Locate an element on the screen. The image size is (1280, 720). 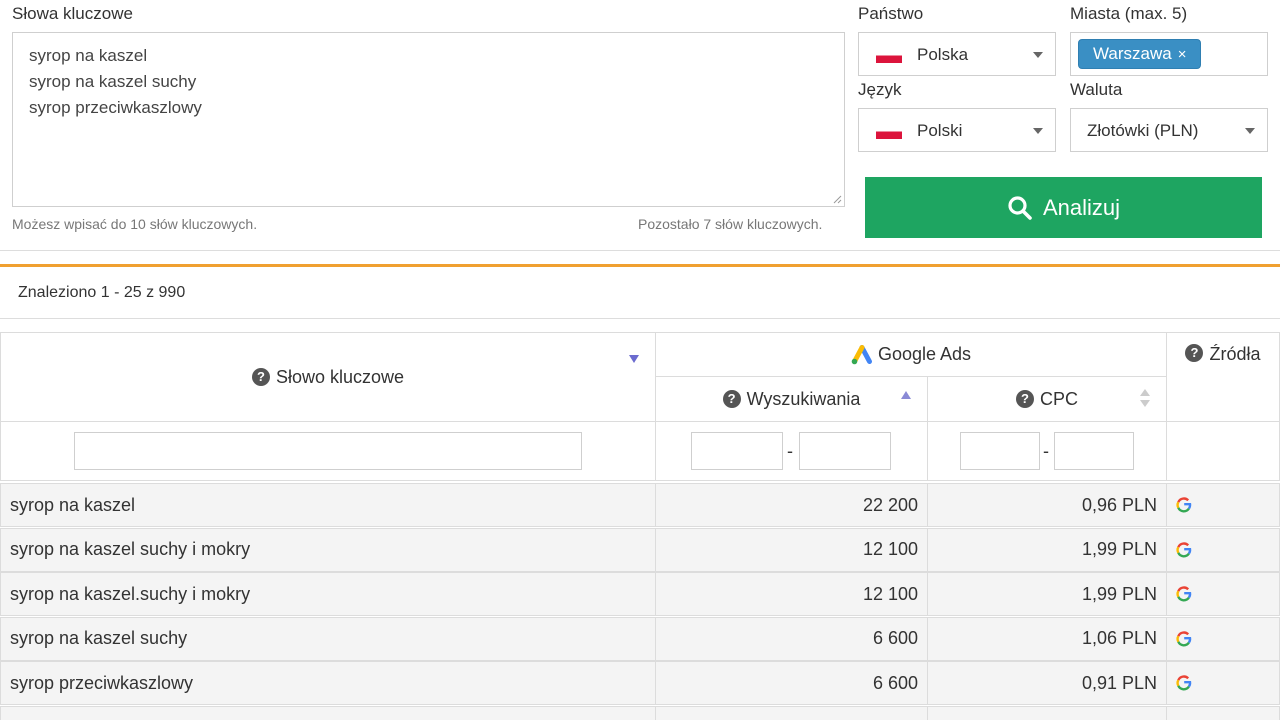
keyword-line: syrop na kaszel suchy is located at coordinates (113, 81).